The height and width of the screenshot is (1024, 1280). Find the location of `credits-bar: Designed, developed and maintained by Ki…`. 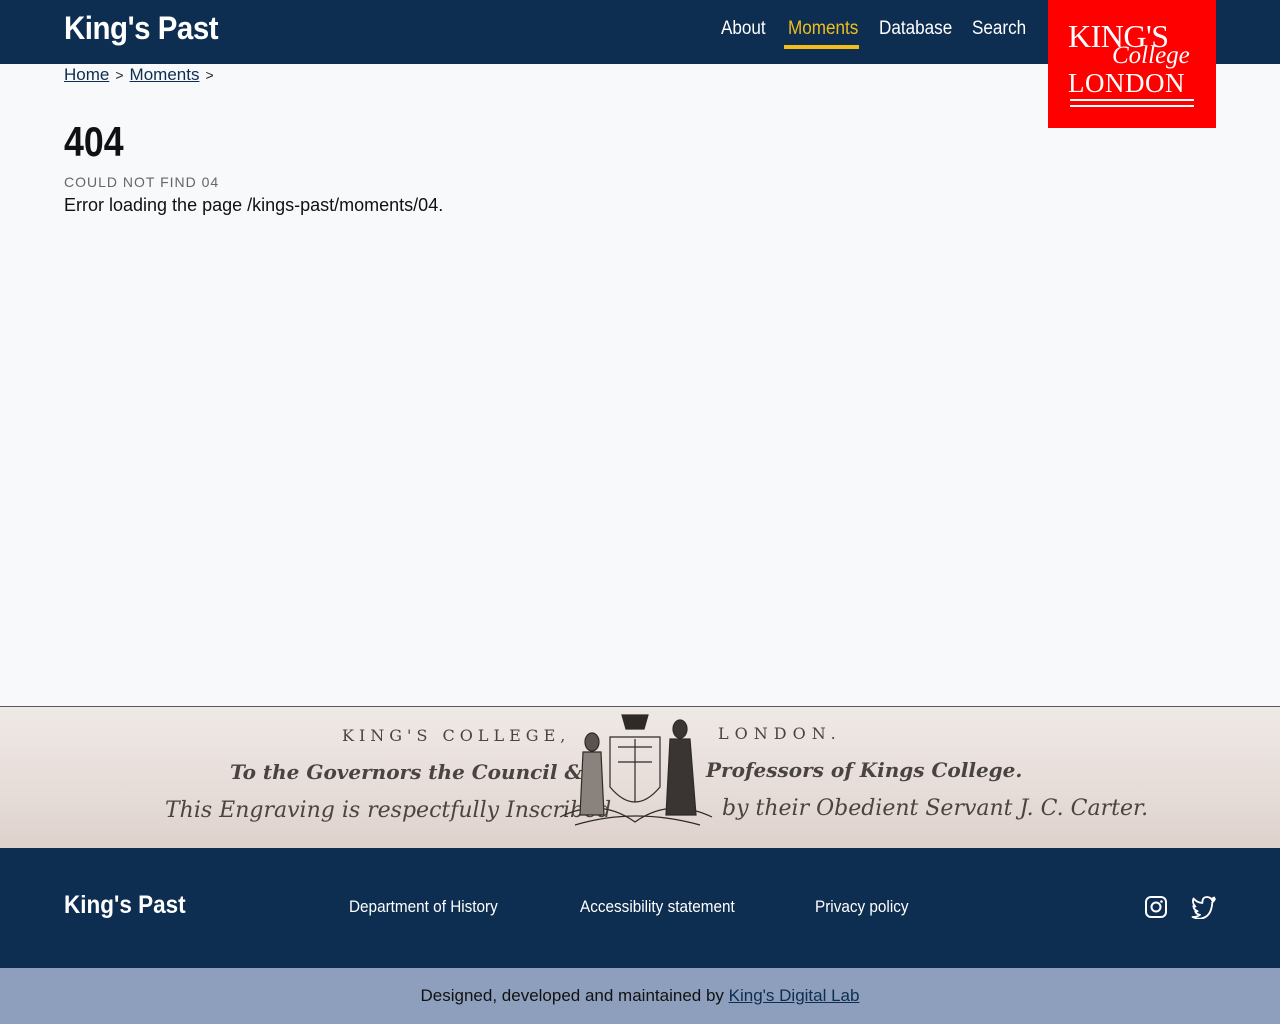

credits-bar: Designed, developed and maintained by Ki… is located at coordinates (640, 996).